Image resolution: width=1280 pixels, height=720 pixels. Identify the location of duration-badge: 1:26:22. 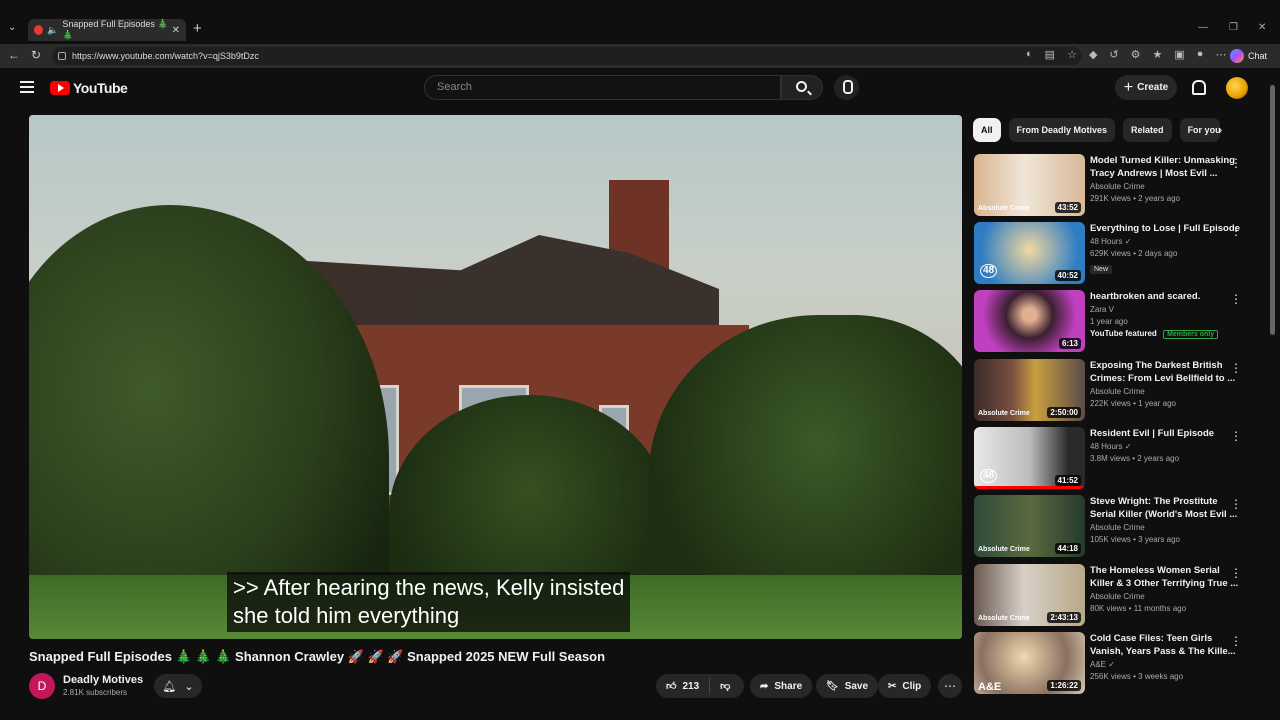
(1064, 685).